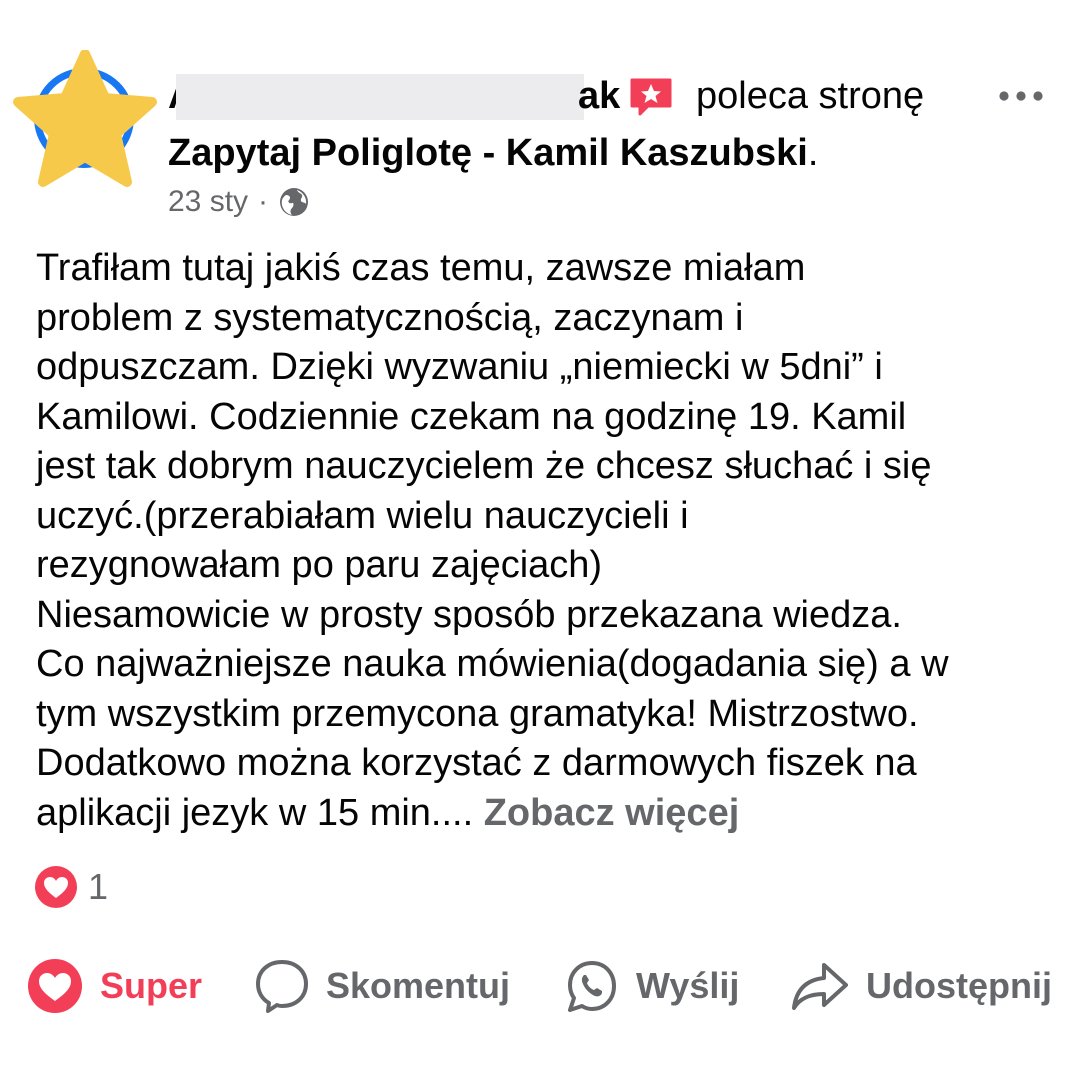 Image resolution: width=1080 pixels, height=1080 pixels. What do you see at coordinates (418, 985) in the screenshot?
I see `comment-label: Skomentuj` at bounding box center [418, 985].